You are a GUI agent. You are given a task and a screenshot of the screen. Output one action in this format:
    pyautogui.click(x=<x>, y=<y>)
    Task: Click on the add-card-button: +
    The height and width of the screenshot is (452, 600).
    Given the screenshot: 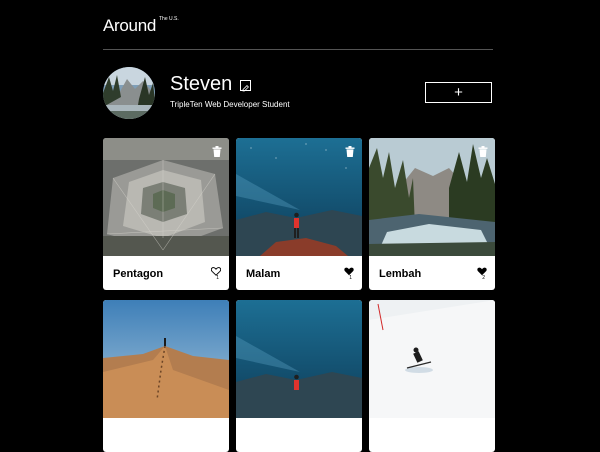 What is the action you would take?
    pyautogui.click(x=458, y=92)
    